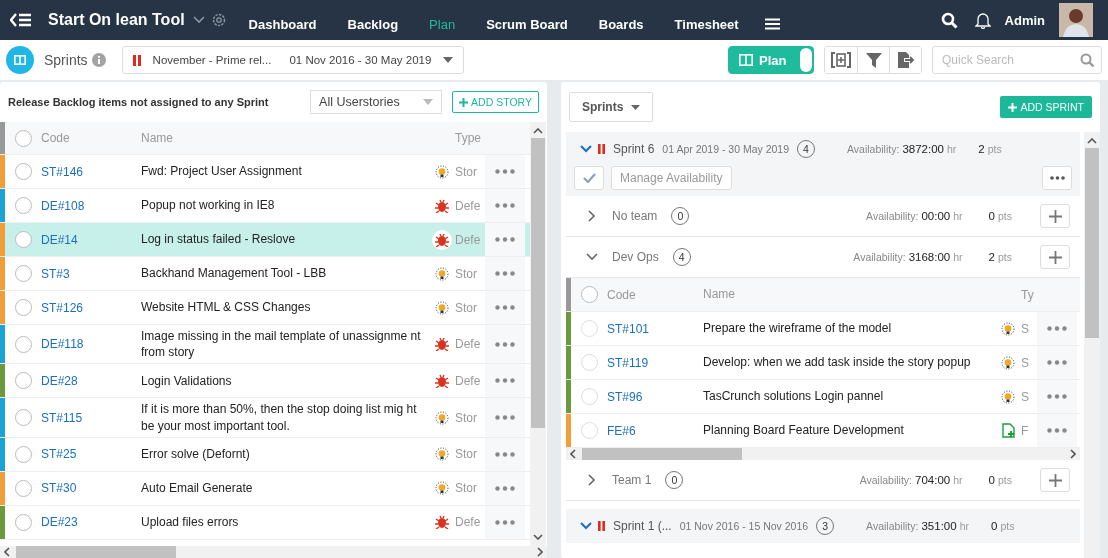 This screenshot has height=558, width=1108. I want to click on sprint-item-row: ST#101 Prepare the wireframe of the model S, so click(823, 329).